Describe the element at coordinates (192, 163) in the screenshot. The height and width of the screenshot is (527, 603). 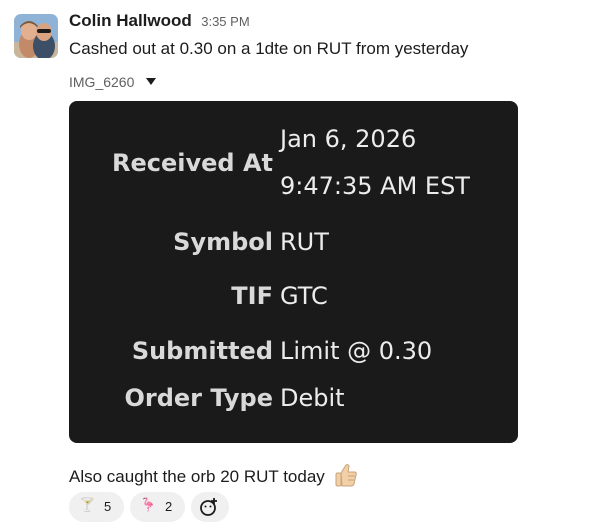
I see `label-received-at: Received At` at that location.